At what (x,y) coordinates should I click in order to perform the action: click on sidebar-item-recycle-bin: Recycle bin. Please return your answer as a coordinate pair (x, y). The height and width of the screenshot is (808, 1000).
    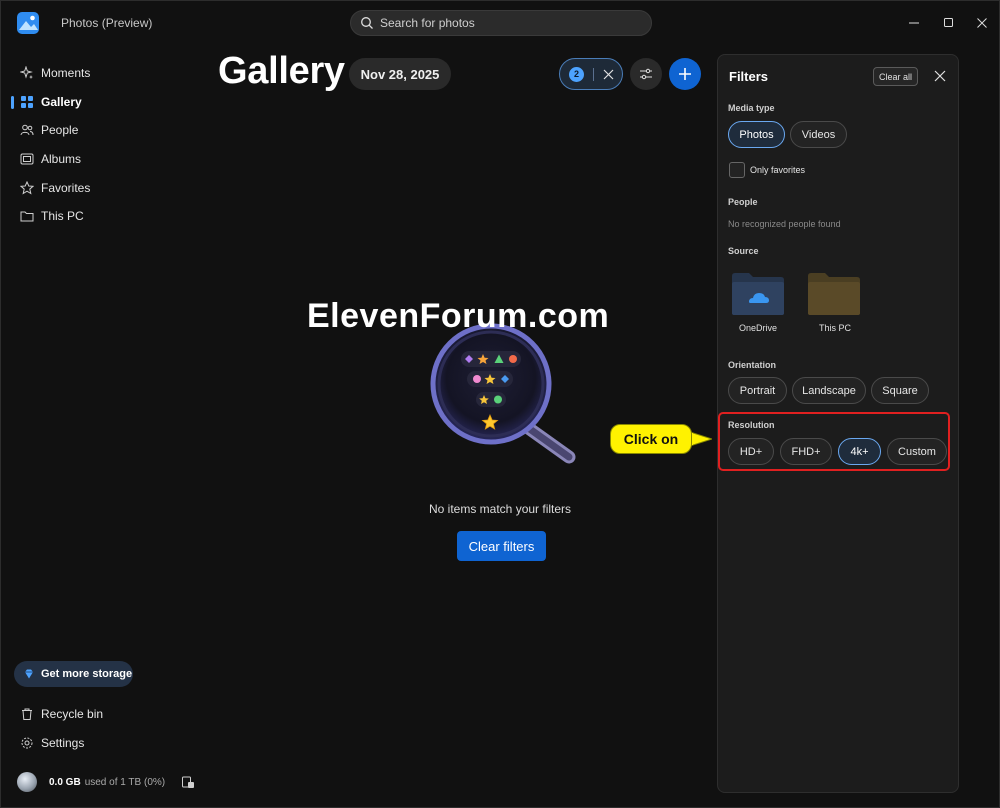
    Looking at the image, I should click on (103, 714).